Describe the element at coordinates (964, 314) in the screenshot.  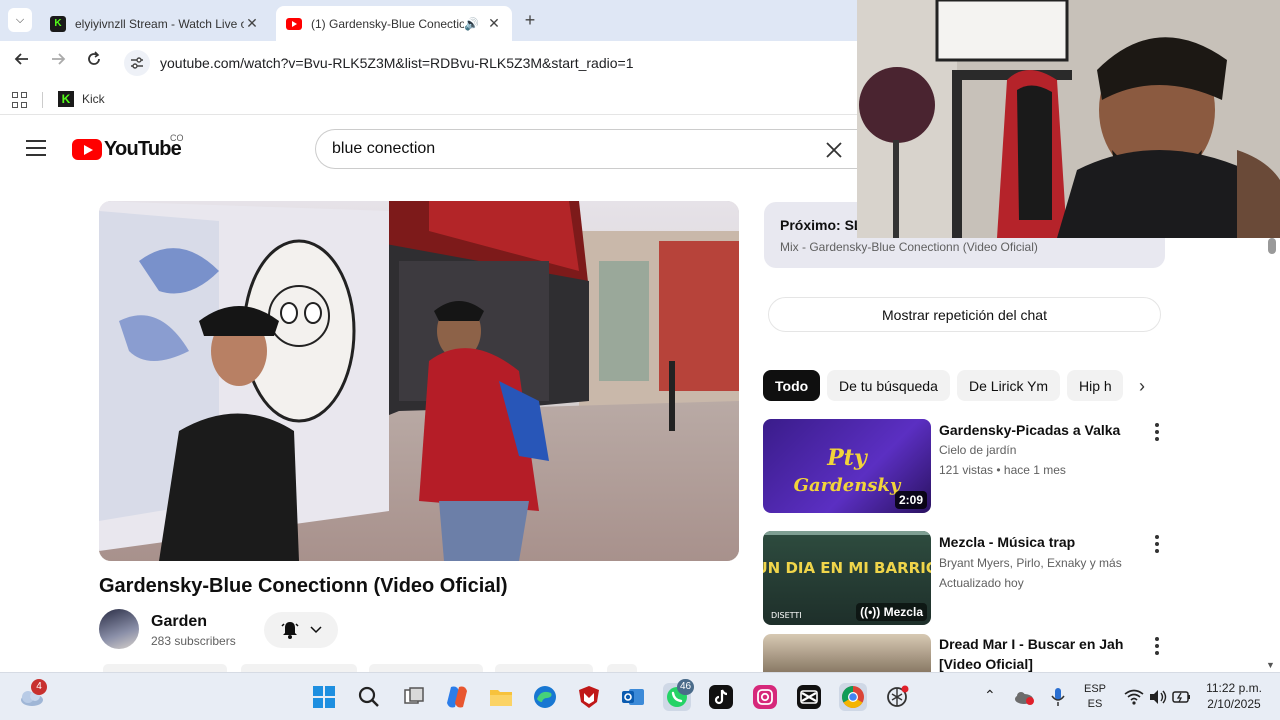
I see `chat-replay-button: Mostrar repetición del chat` at that location.